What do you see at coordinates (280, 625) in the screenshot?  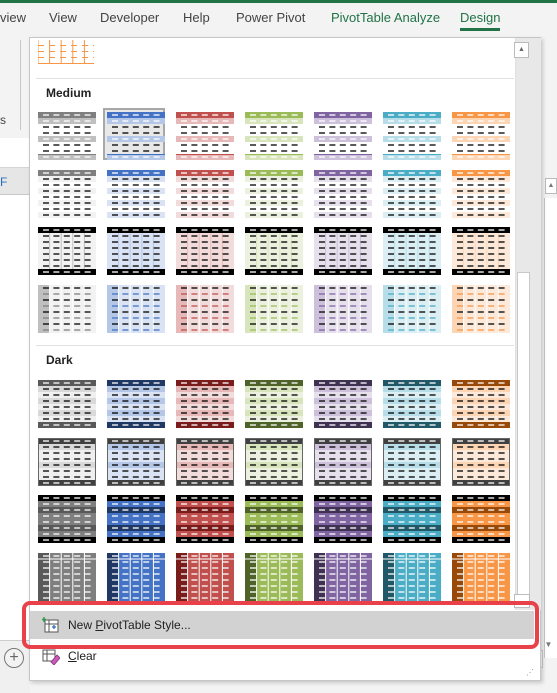 I see `annotation-highlight-box` at bounding box center [280, 625].